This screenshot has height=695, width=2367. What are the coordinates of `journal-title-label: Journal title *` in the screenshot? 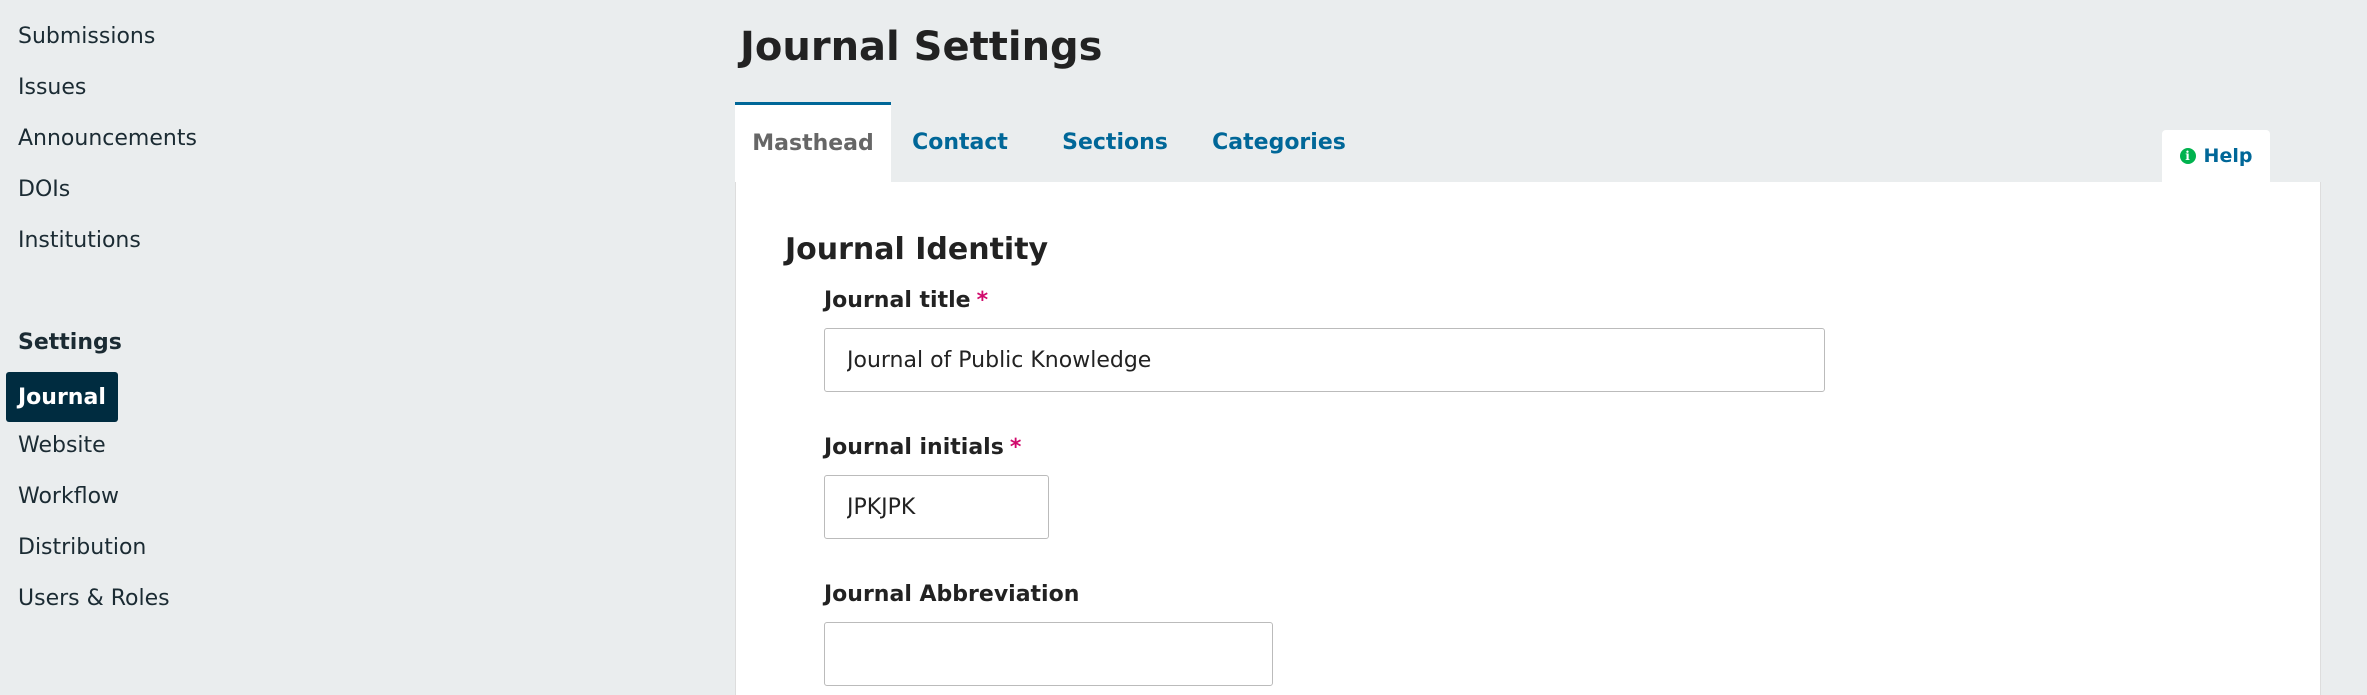 It's located at (906, 300).